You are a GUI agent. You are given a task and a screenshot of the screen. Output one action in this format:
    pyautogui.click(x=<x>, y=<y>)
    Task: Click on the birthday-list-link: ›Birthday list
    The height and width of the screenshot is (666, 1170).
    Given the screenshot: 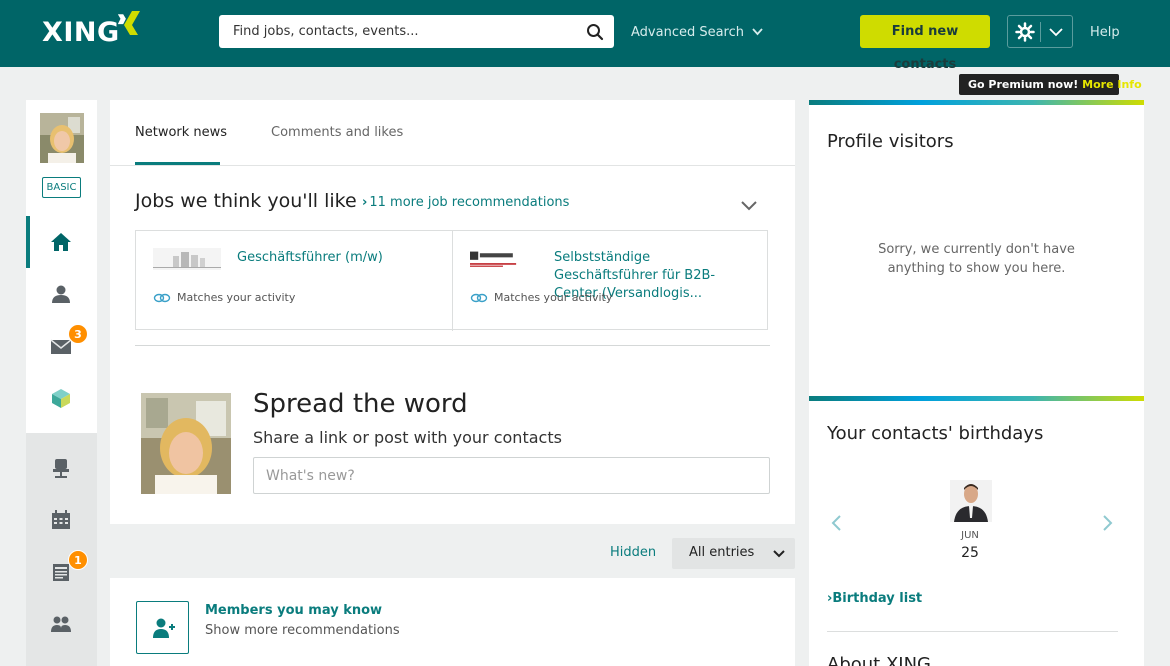 What is the action you would take?
    pyautogui.click(x=874, y=598)
    